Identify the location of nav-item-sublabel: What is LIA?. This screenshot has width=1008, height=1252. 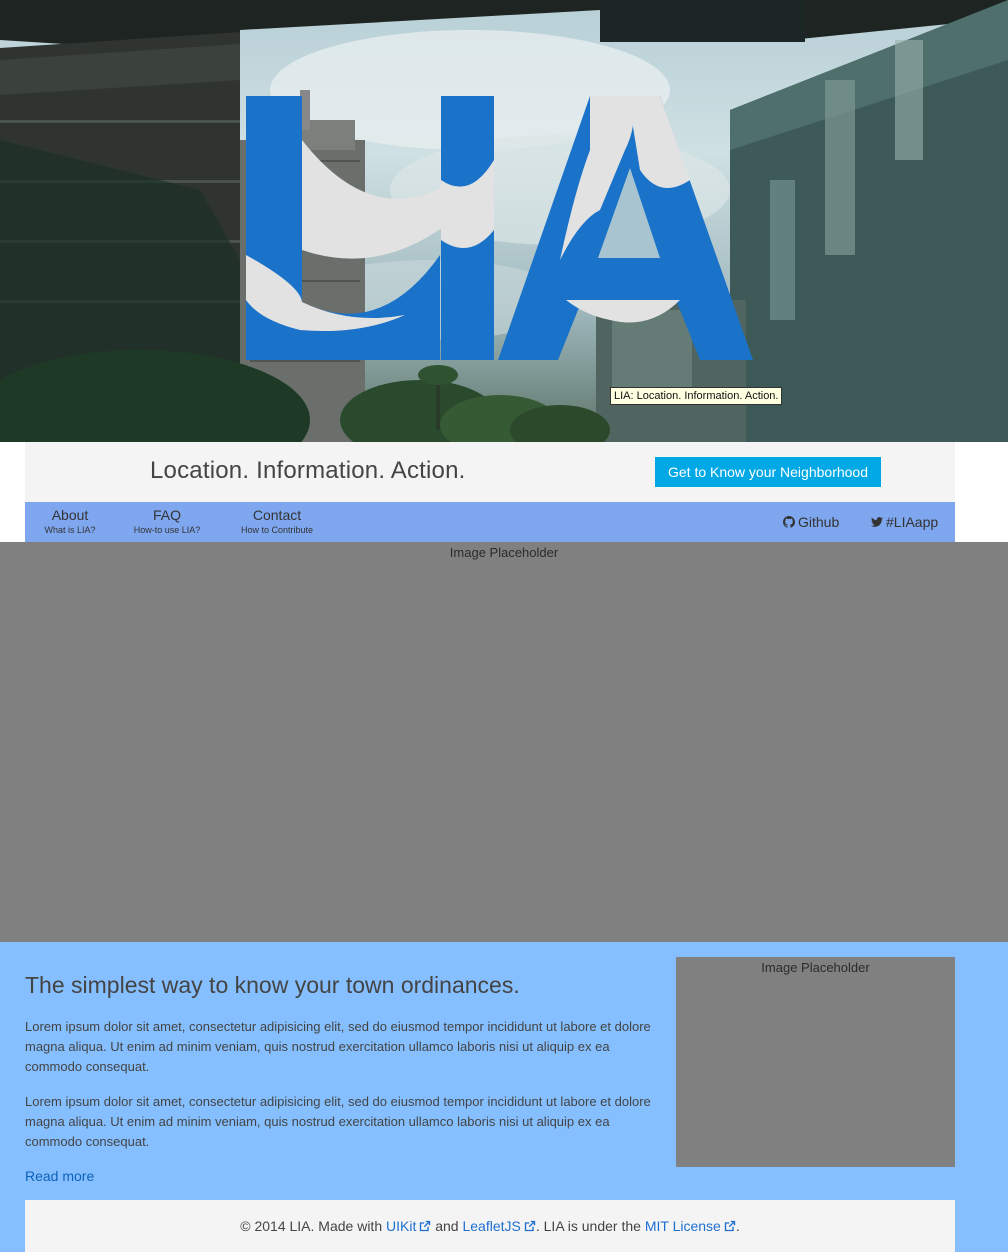
(70, 530).